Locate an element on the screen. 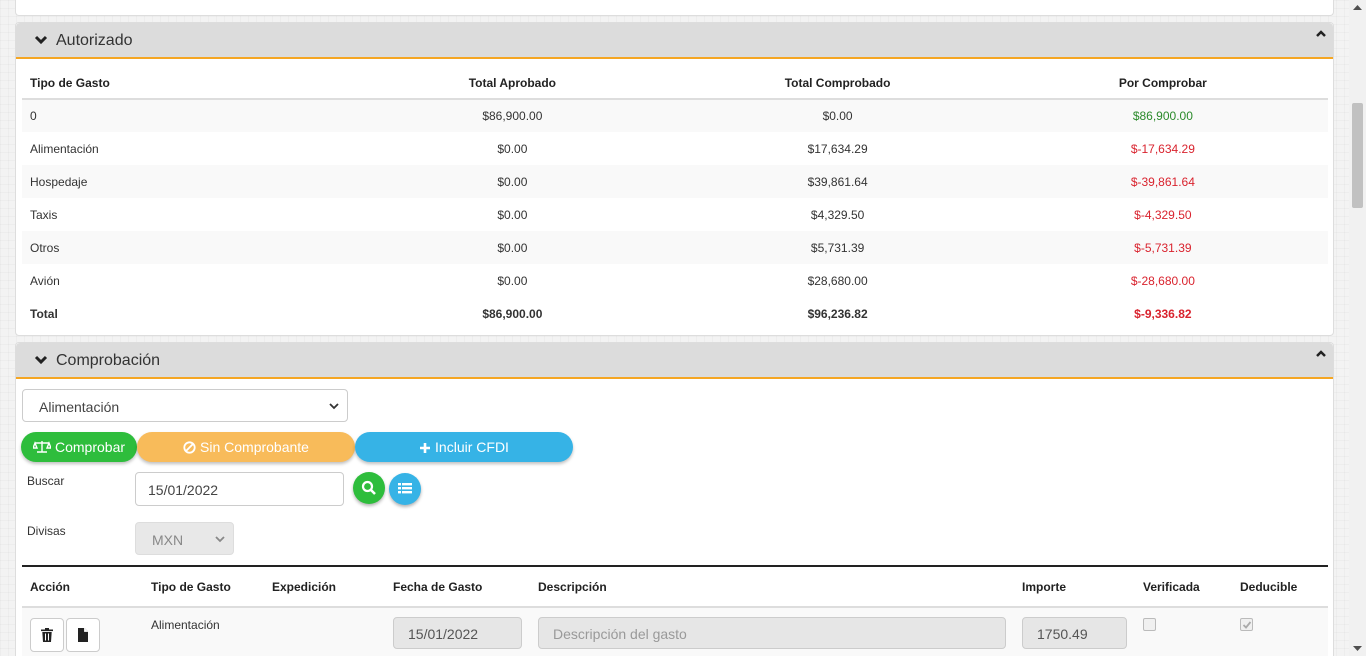  list-icon is located at coordinates (405, 488).